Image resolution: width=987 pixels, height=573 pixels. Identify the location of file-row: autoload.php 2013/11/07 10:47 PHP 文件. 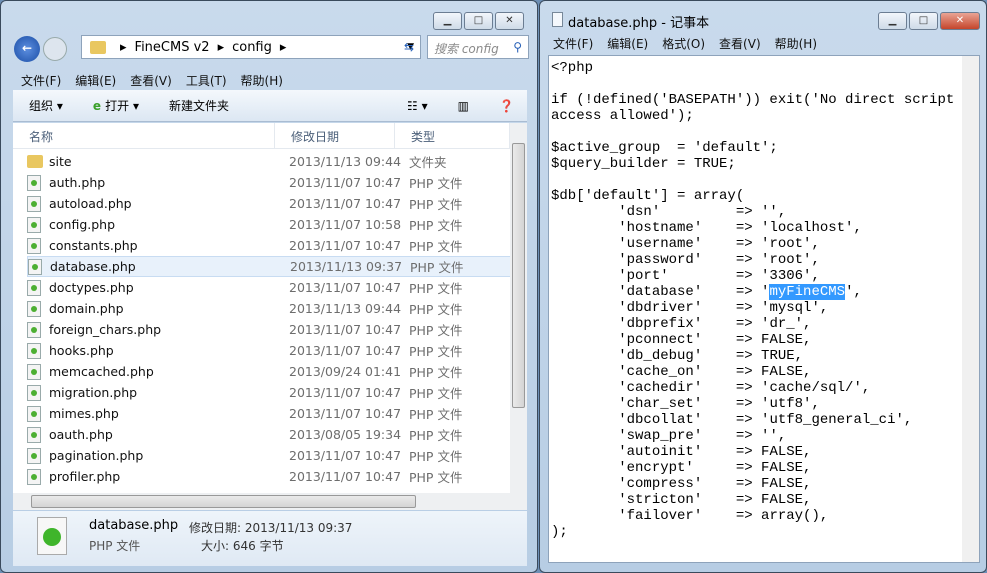
(269, 203).